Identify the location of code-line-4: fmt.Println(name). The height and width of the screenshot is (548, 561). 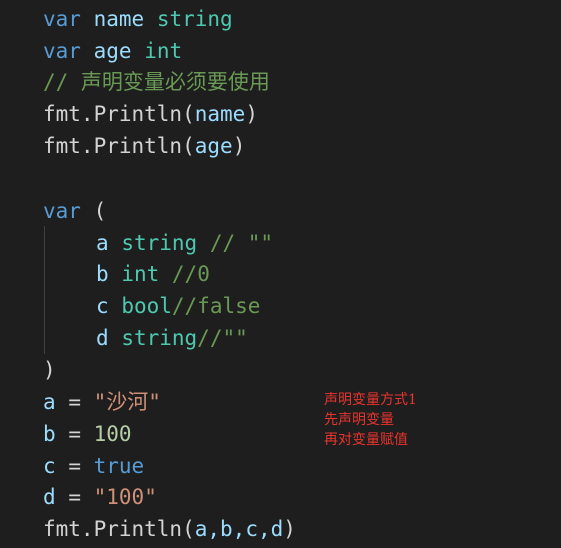
(150, 114).